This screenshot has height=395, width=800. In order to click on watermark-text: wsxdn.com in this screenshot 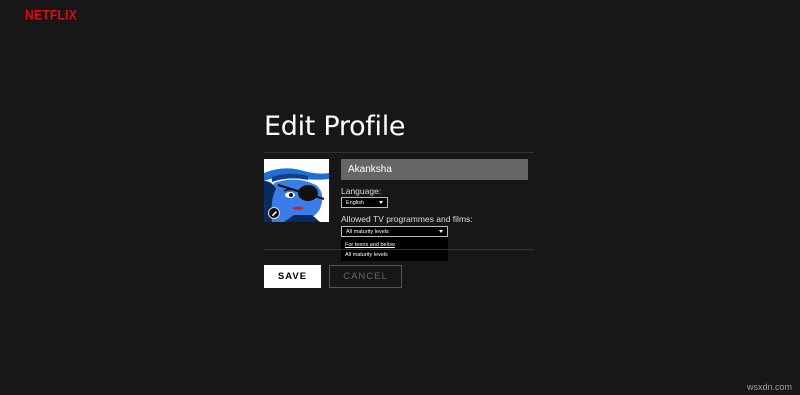, I will do `click(769, 387)`.